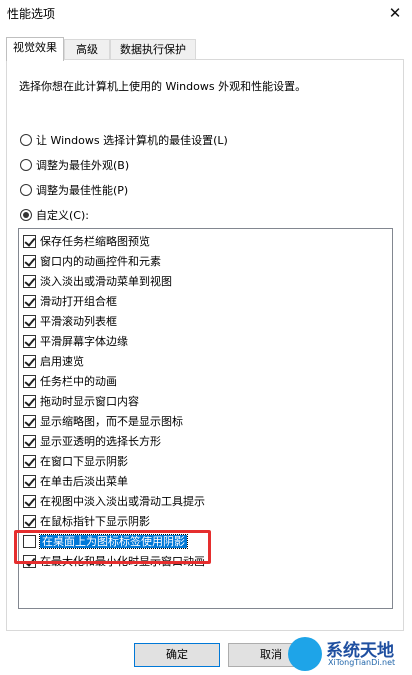 This screenshot has height=675, width=412. I want to click on effect-item: 保存任务栏缩略图预览, so click(86, 242).